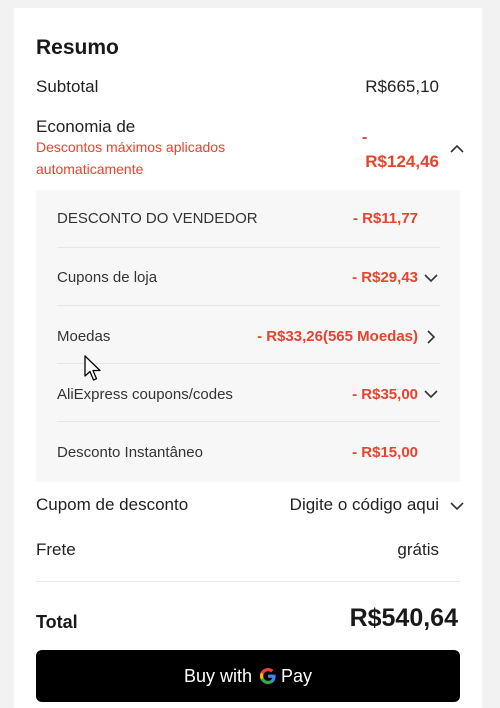 The width and height of the screenshot is (500, 708). I want to click on subtotal-label: Subtotal, so click(67, 86).